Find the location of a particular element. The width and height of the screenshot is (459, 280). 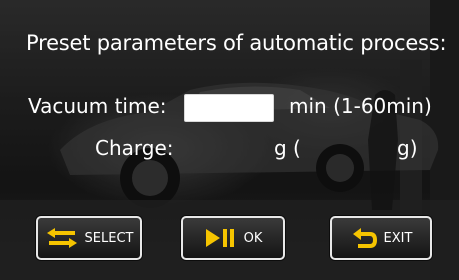

ok-button: OK is located at coordinates (233, 238).